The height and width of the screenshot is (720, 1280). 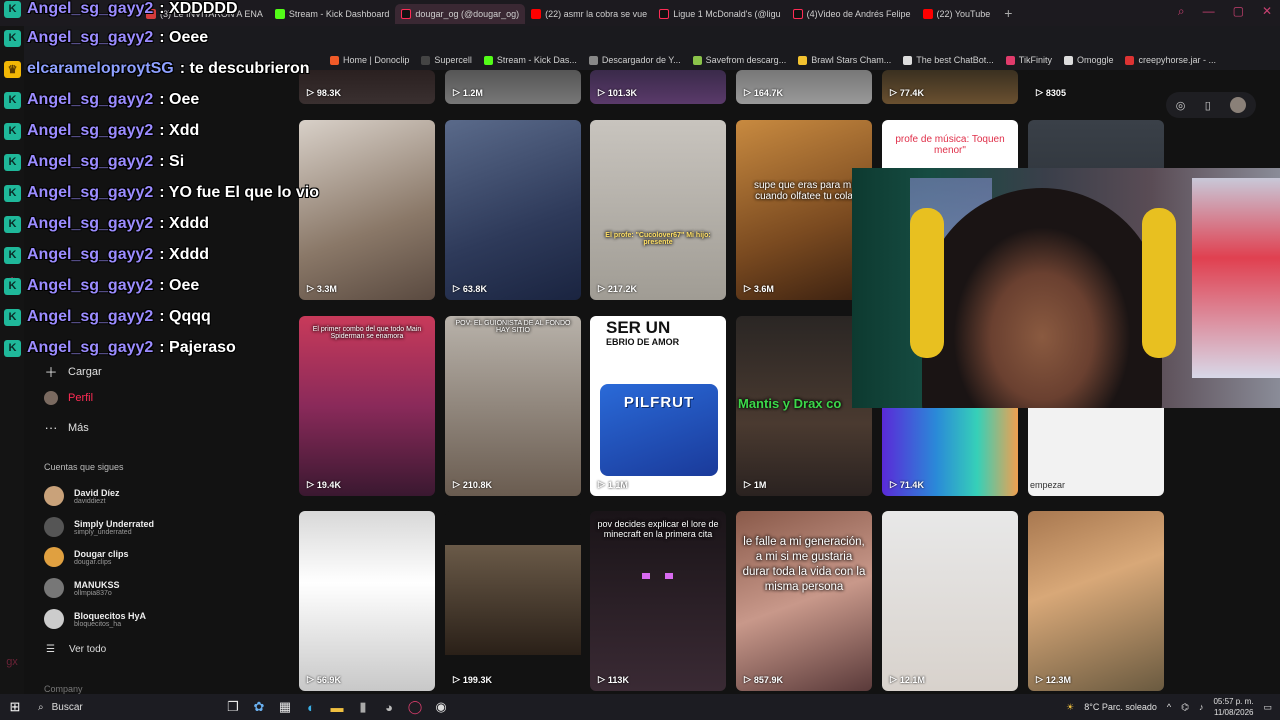 I want to click on following-account: David Díez daviddiezt, so click(x=82, y=496).